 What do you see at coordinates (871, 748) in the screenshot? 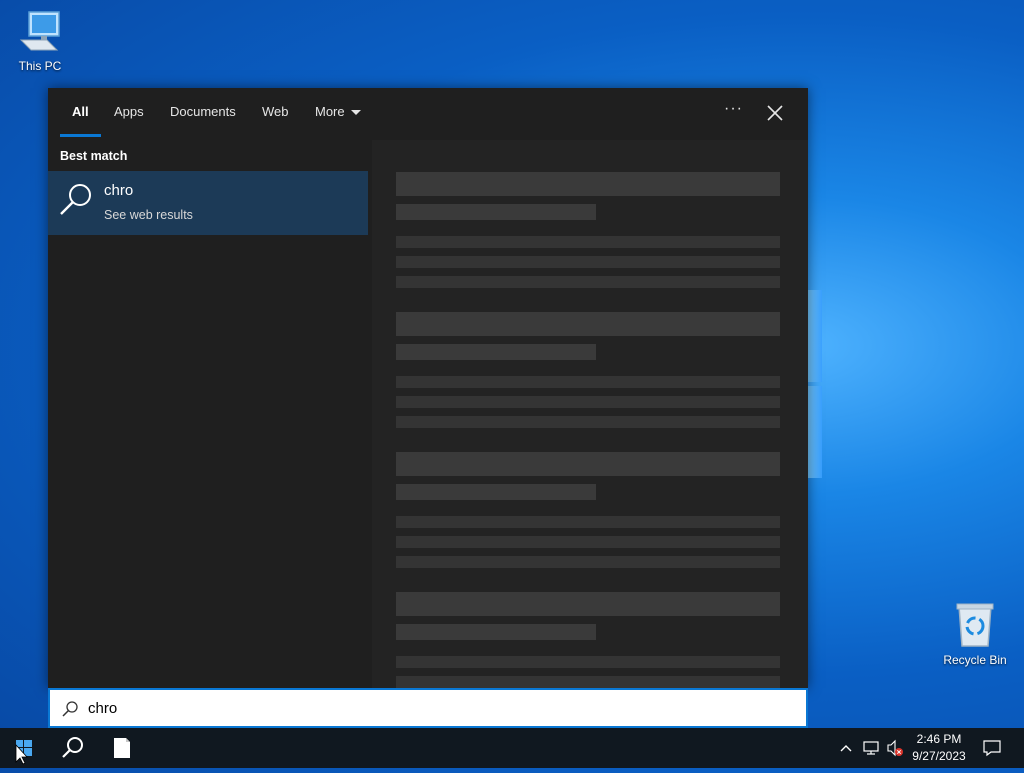
I see `network-icon` at bounding box center [871, 748].